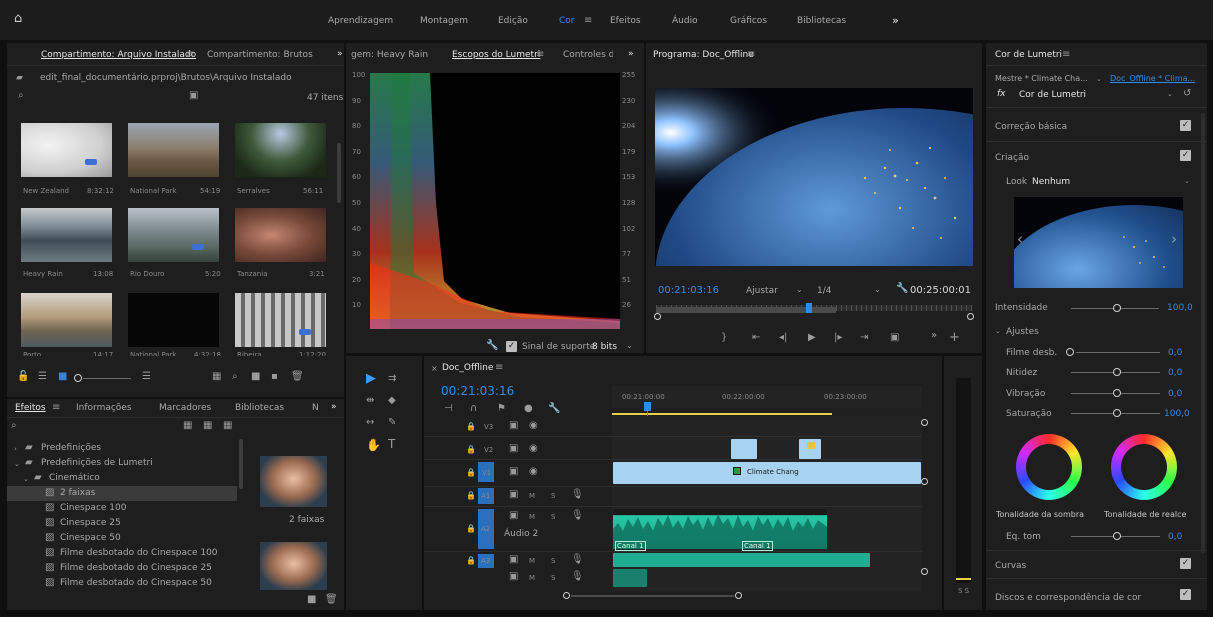  I want to click on panel-overflow-icon: », so click(340, 54).